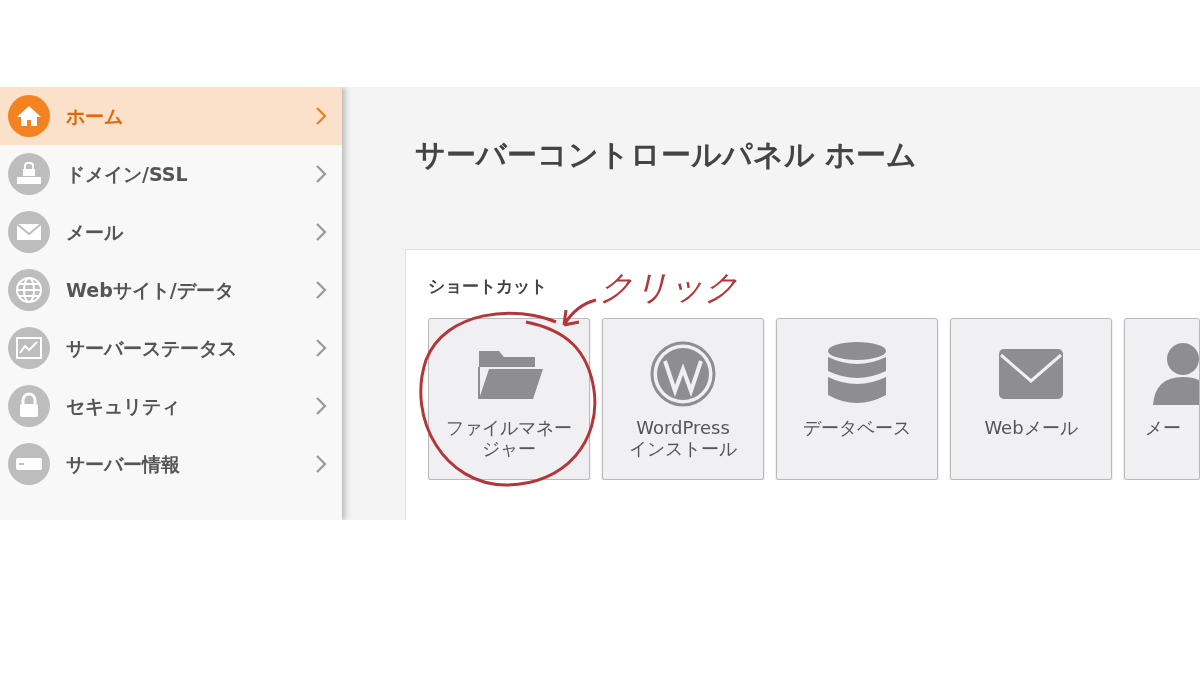 Image resolution: width=1200 pixels, height=675 pixels. I want to click on sidebar-item: サーバーステータス, so click(171, 348).